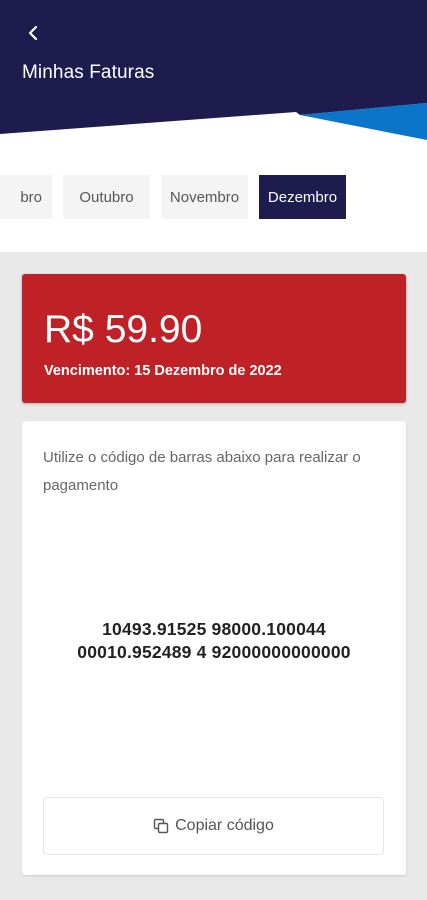 The image size is (427, 900). I want to click on tab-dezembro: Dezembro, so click(302, 197).